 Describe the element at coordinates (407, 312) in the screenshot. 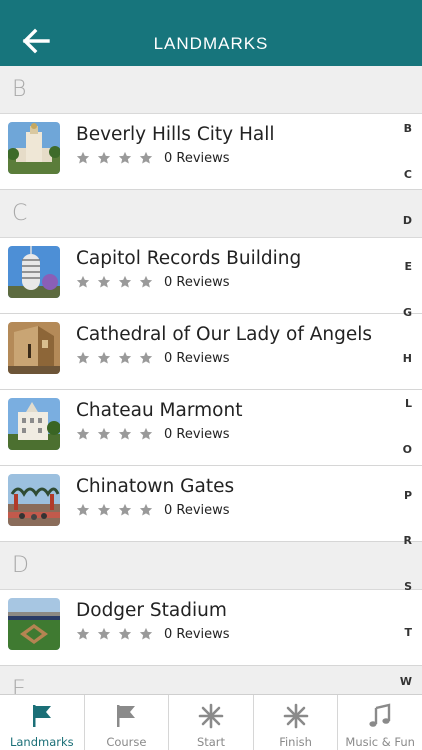

I see `index-letter-g: G` at that location.